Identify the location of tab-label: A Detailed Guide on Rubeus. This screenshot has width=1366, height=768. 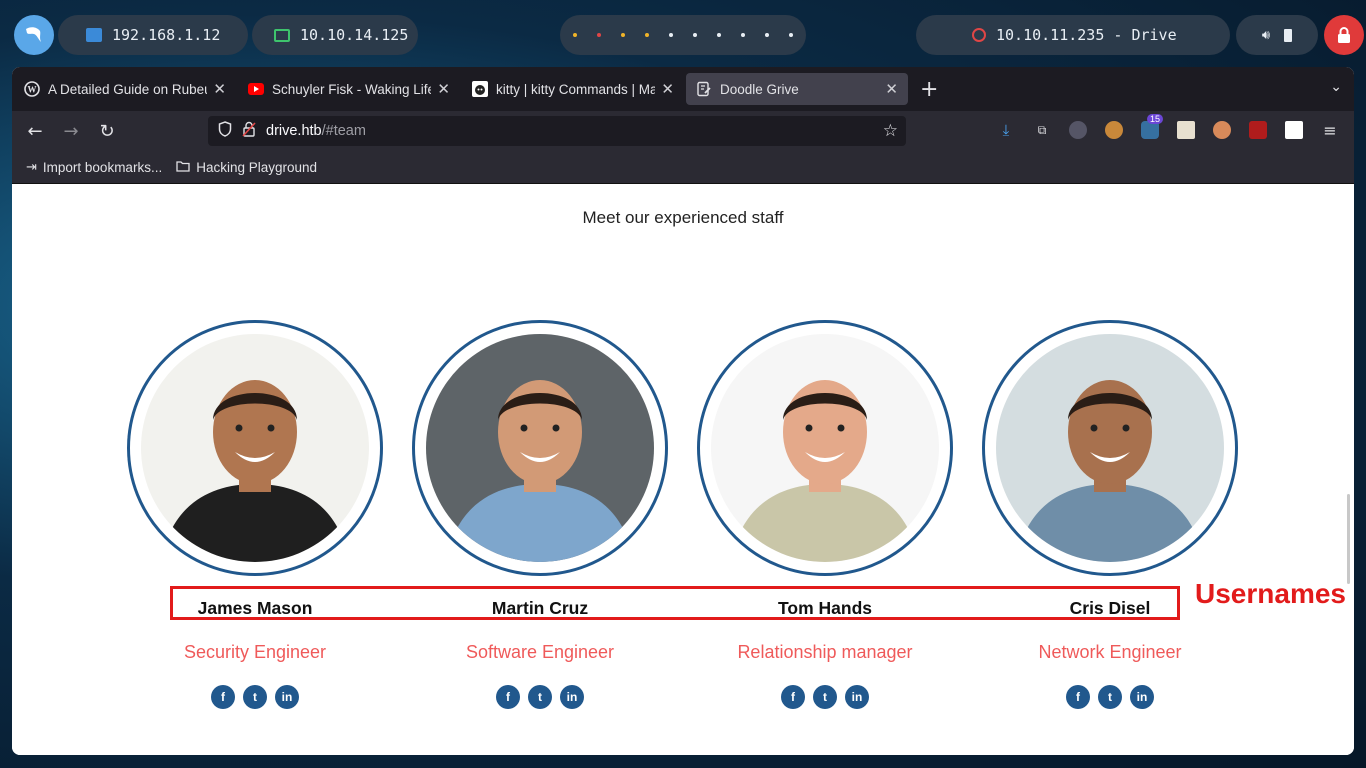
(128, 89).